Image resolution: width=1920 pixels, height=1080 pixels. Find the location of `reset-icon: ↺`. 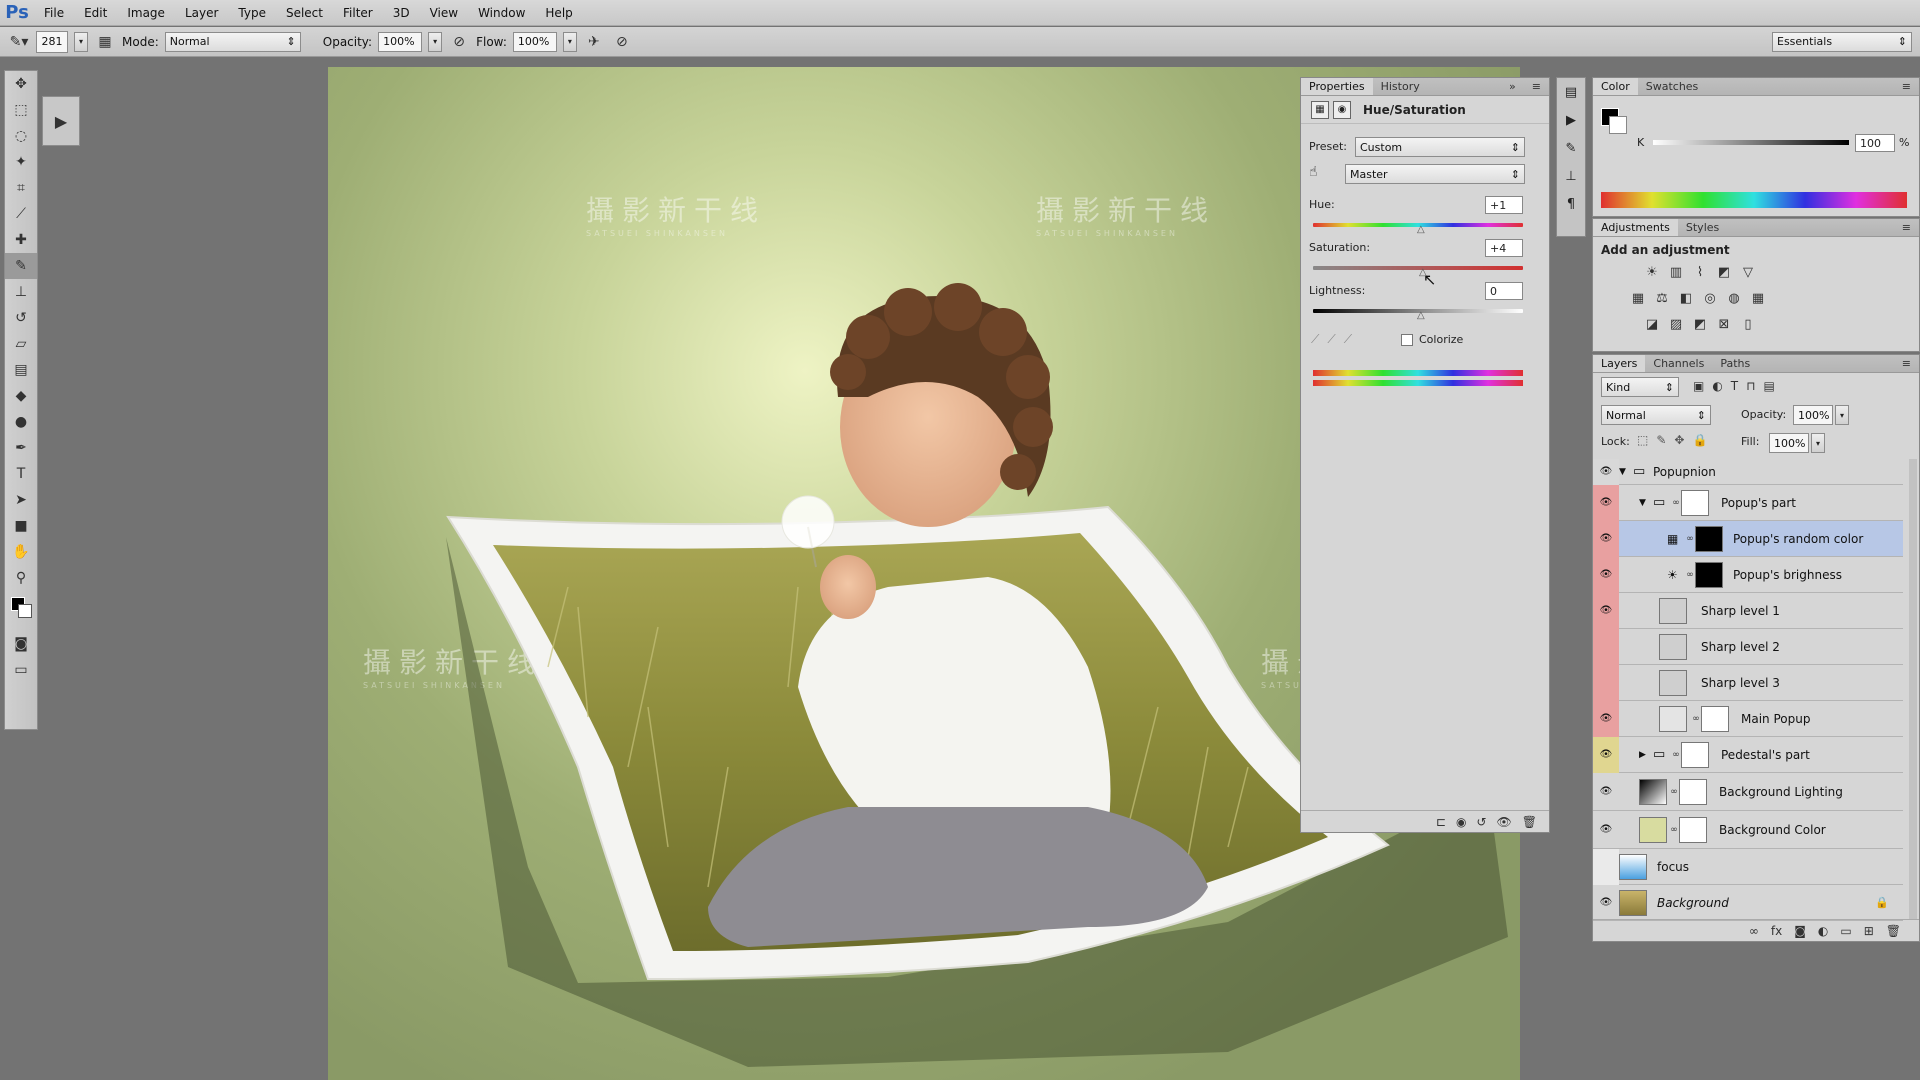

reset-icon: ↺ is located at coordinates (1481, 822).